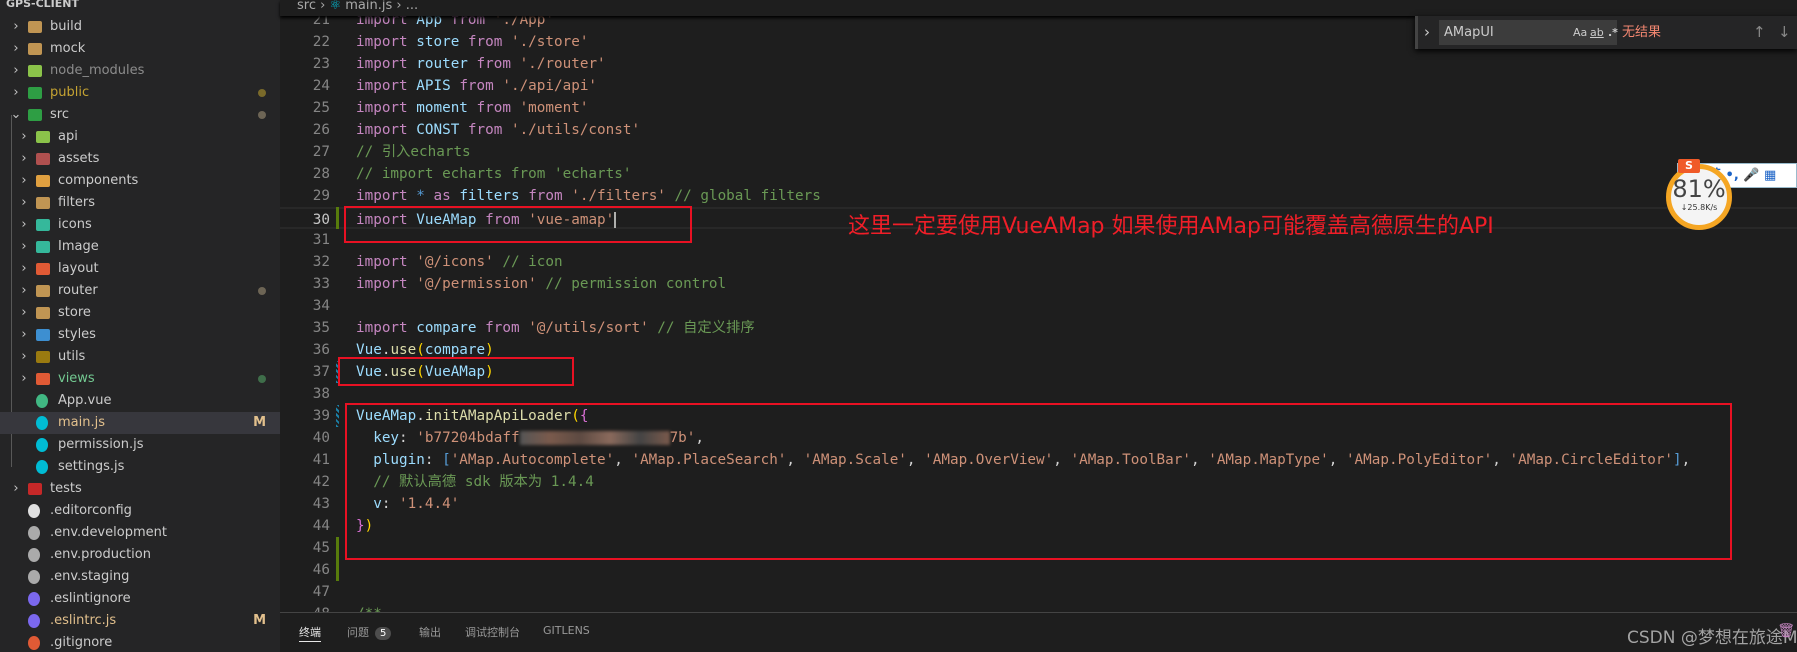 This screenshot has height=652, width=1797. What do you see at coordinates (140, 621) in the screenshot?
I see `tree-item--eslintrc-js: .eslintrc.js M` at bounding box center [140, 621].